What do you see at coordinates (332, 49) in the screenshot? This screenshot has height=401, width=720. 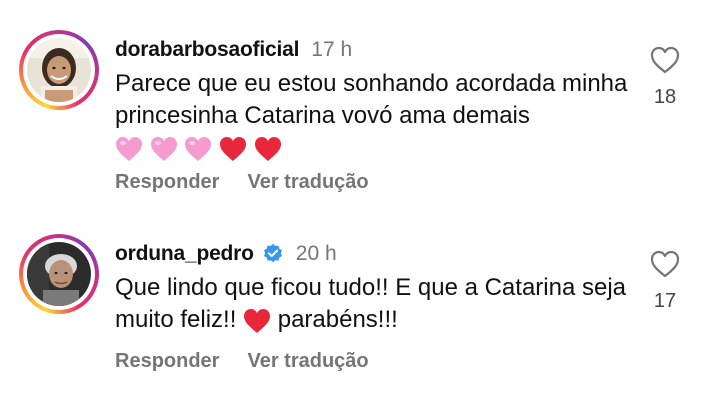 I see `comment-timestamp: 17 h` at bounding box center [332, 49].